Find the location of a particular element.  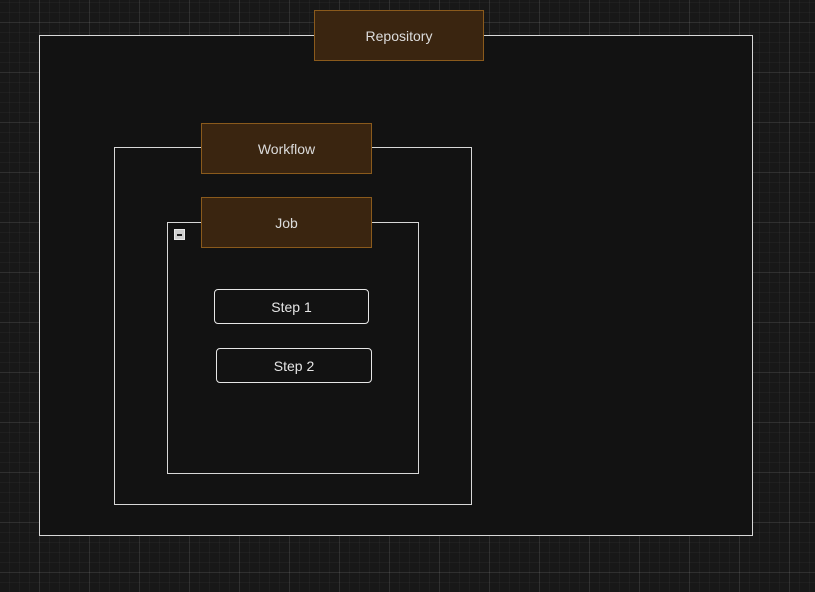

repository-label: Repository is located at coordinates (399, 35).